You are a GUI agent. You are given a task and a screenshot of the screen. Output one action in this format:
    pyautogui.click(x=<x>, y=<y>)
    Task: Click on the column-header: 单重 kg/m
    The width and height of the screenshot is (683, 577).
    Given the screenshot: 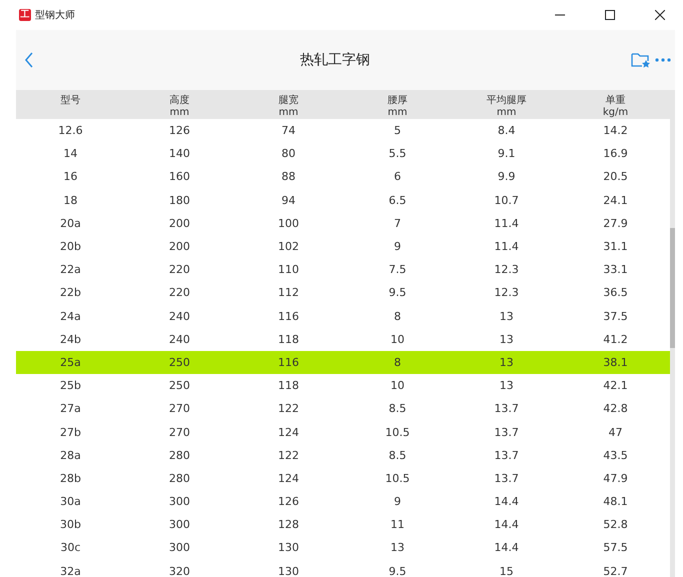 What is the action you would take?
    pyautogui.click(x=616, y=107)
    